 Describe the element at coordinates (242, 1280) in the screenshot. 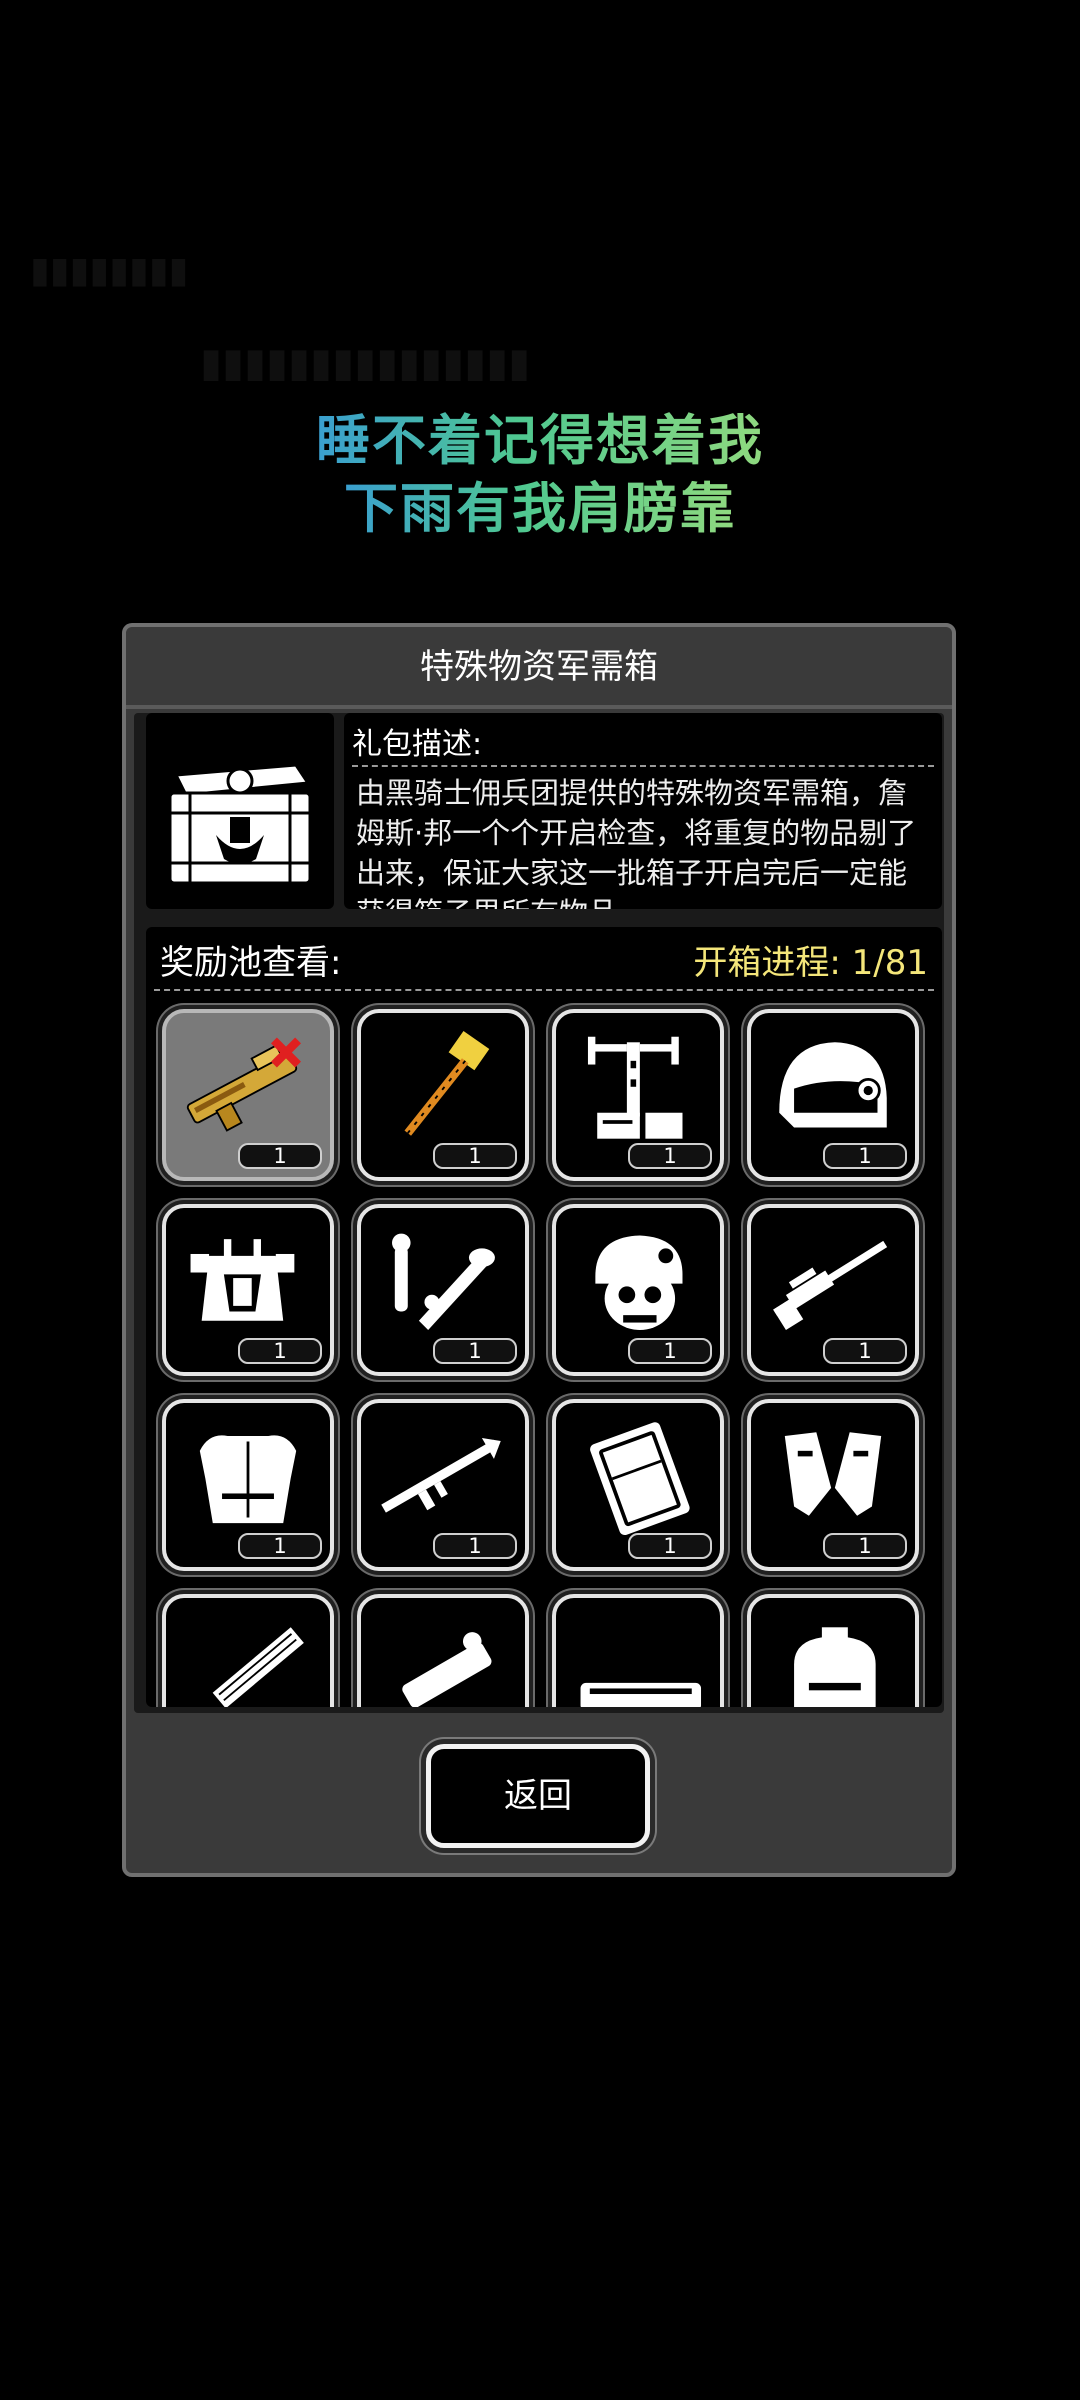

I see `chest-rig-armor-icon` at that location.